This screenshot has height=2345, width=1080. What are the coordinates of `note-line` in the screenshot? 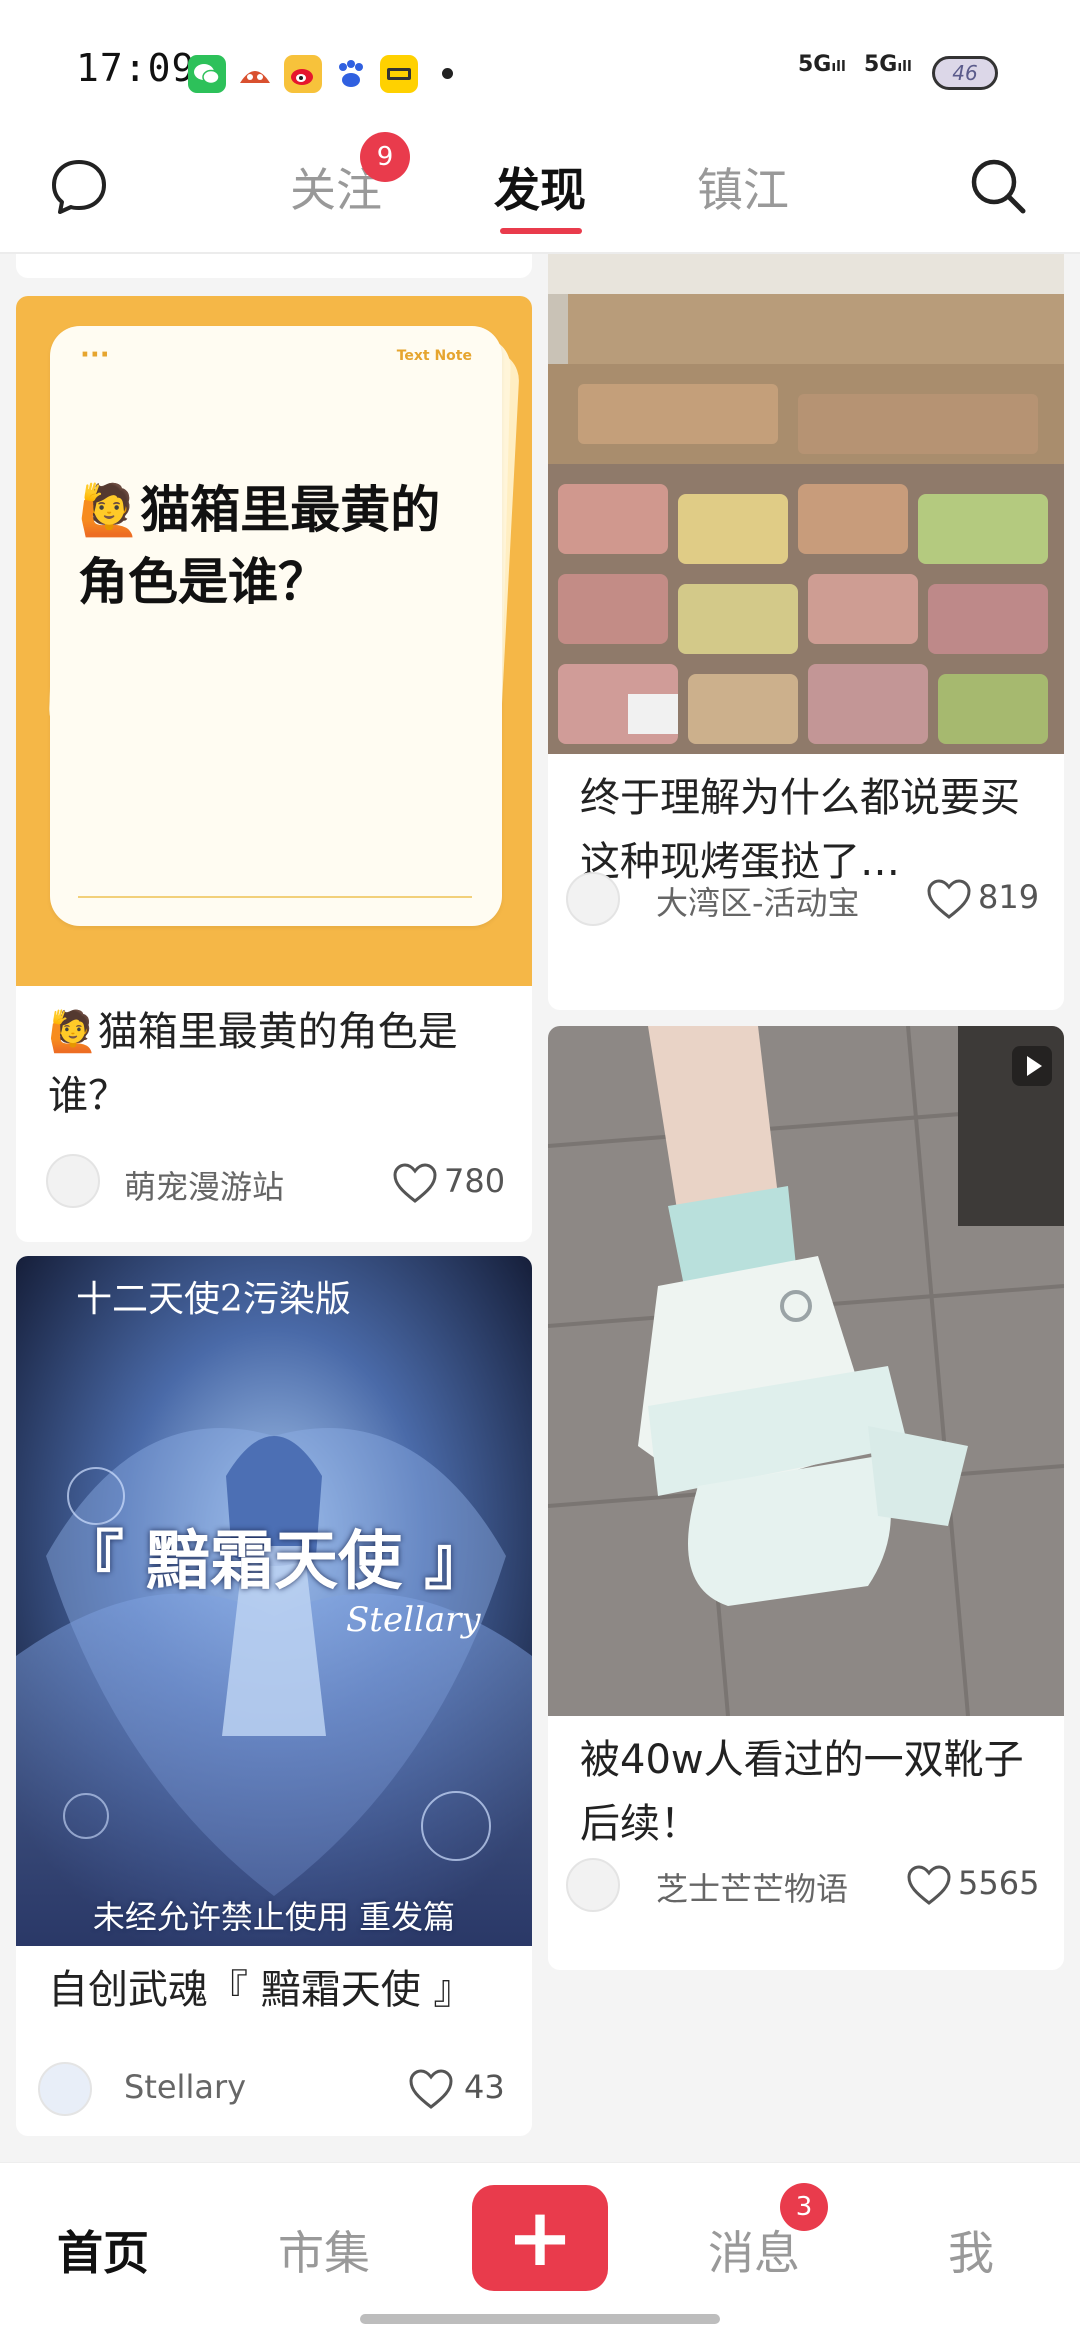 It's located at (275, 897).